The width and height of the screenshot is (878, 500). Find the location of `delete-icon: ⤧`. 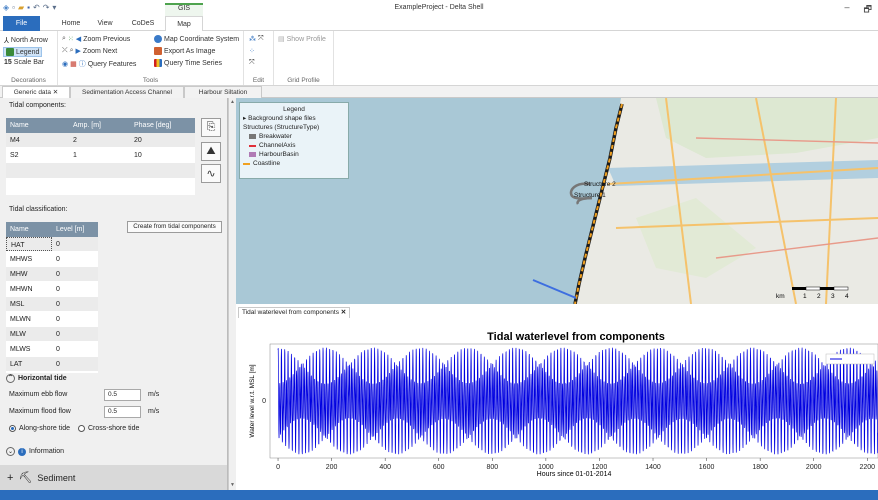

delete-icon: ⤧ is located at coordinates (252, 62).